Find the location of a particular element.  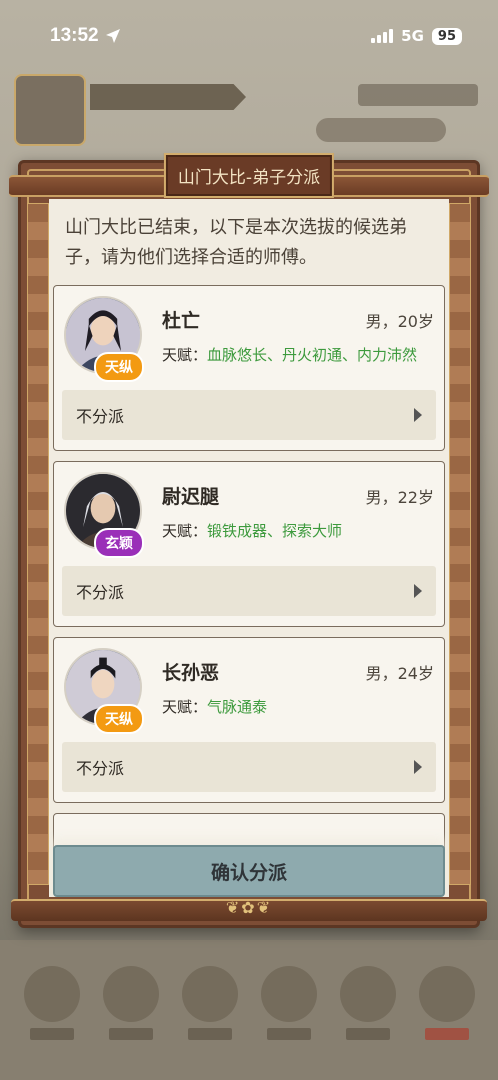

resource-bar is located at coordinates (418, 95).